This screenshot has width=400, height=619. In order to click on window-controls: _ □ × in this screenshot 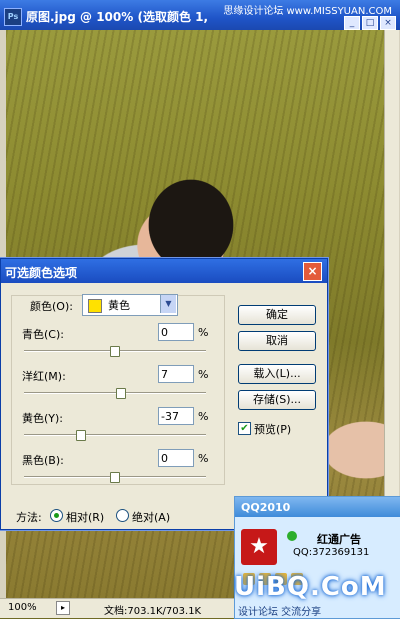, I will do `click(370, 23)`.